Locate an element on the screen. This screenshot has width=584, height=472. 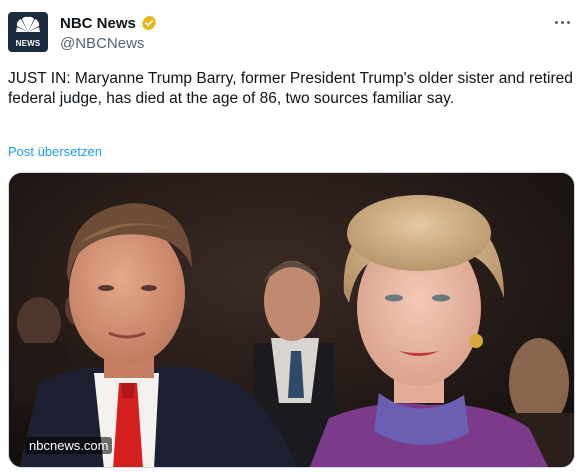
nbc-news-avatar: NEWS is located at coordinates (28, 32).